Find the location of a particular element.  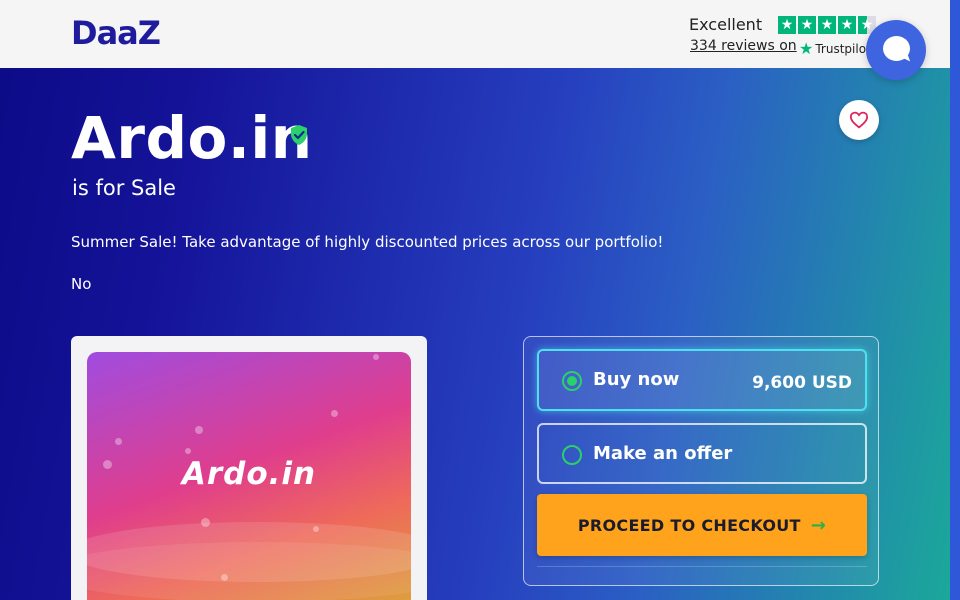

make-offer-label: Make an offer is located at coordinates (663, 453).